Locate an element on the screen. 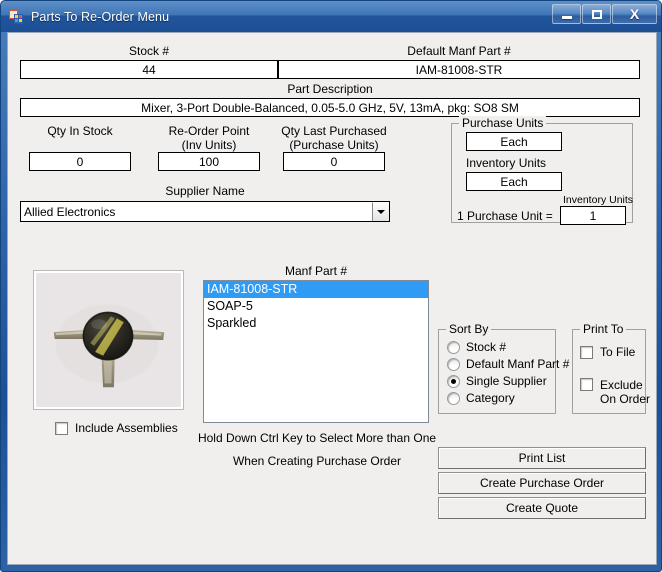 The width and height of the screenshot is (662, 572). sort-by-option-single-supplier: Single Supplier is located at coordinates (497, 381).